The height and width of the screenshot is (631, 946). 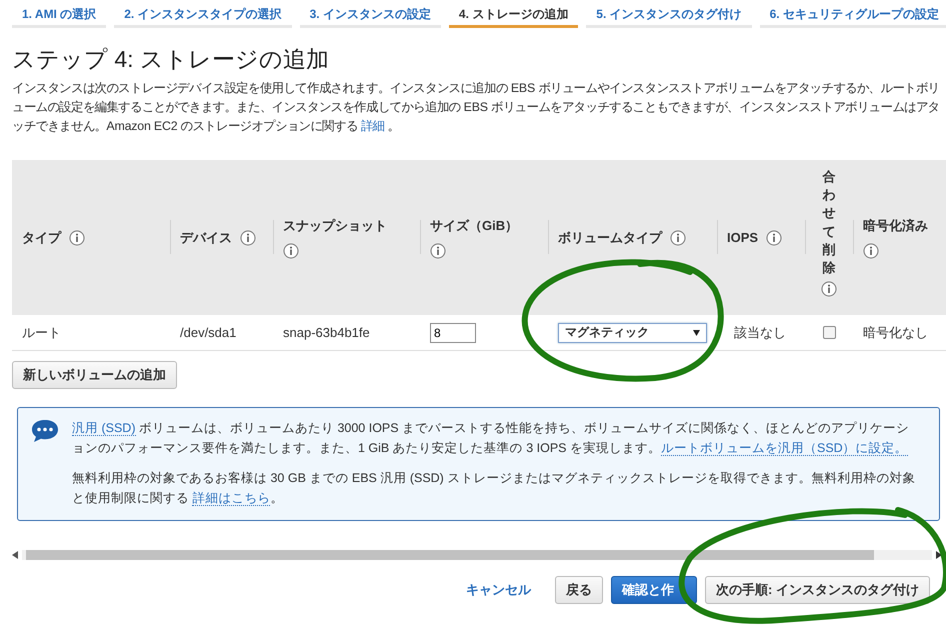 I want to click on wizard-step-tab: 4. ストレージの追加, so click(x=513, y=14).